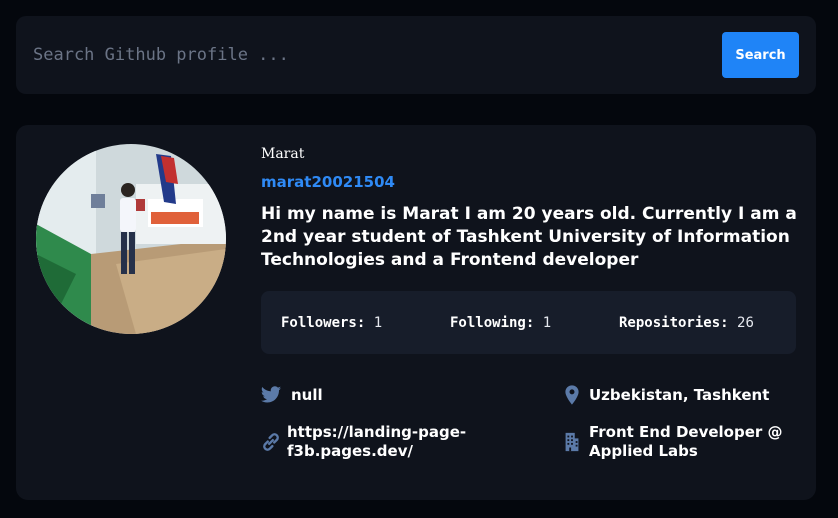 The image size is (838, 518). What do you see at coordinates (745, 323) in the screenshot?
I see `repositories-count: 26` at bounding box center [745, 323].